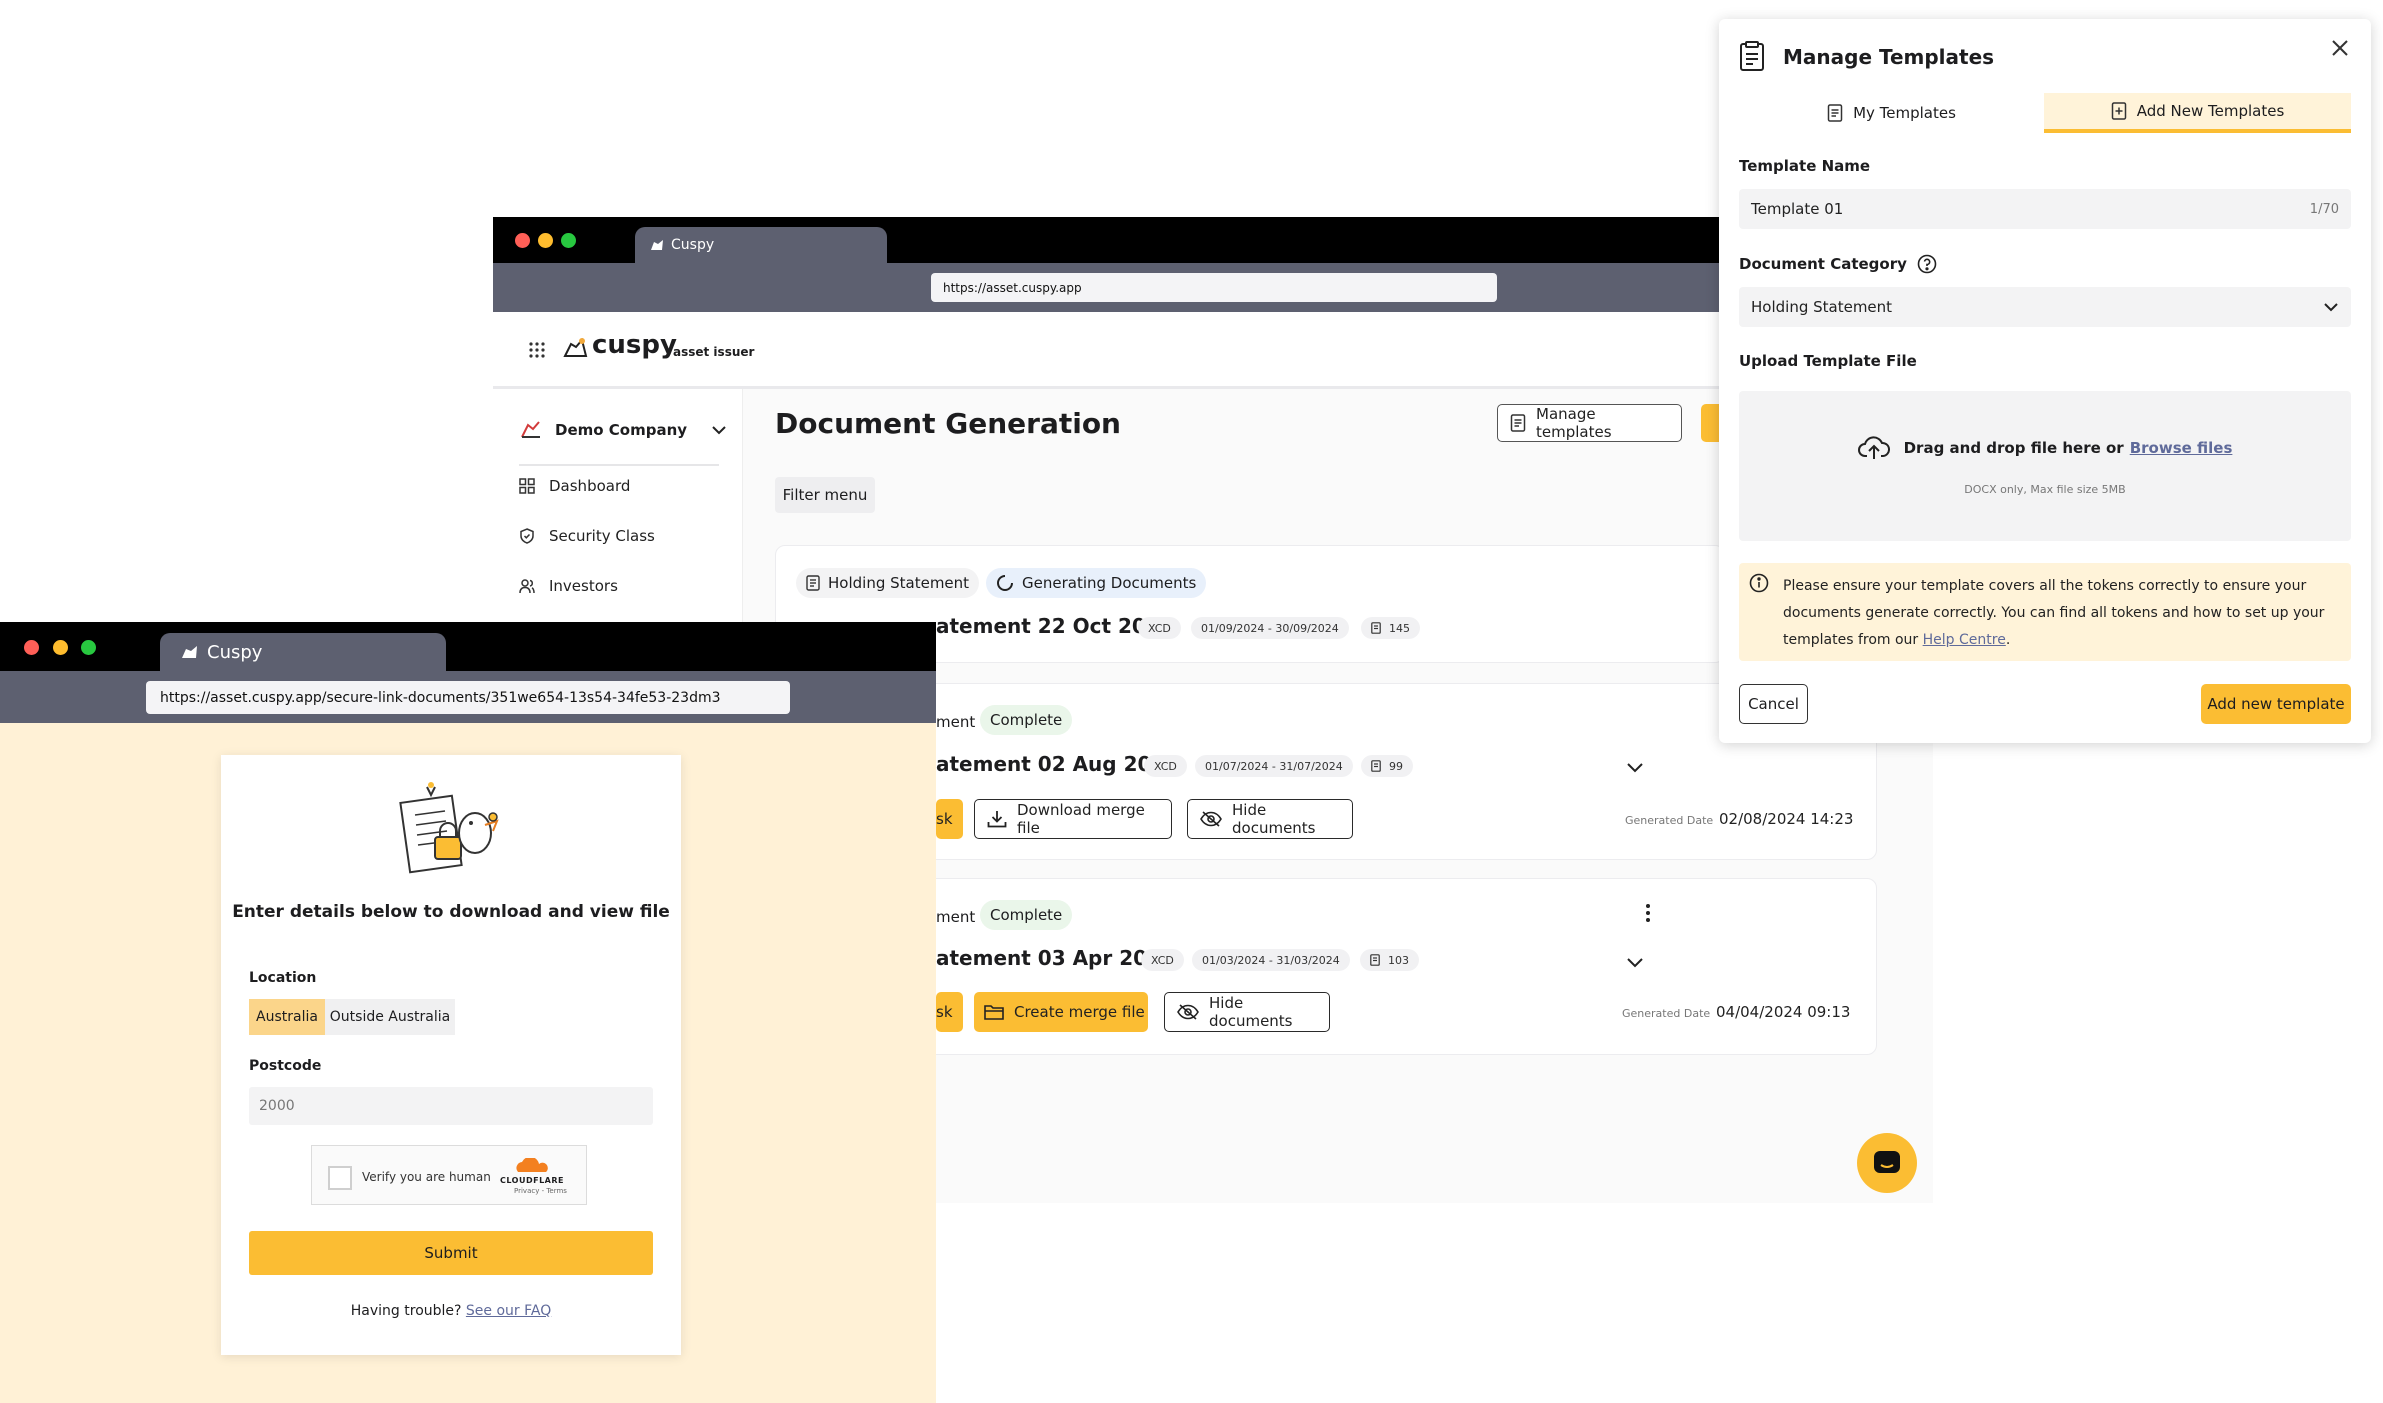 Image resolution: width=2383 pixels, height=1403 pixels. Describe the element at coordinates (1786, 819) in the screenshot. I see `generated-date-value: 02/08/2024 14:23` at that location.